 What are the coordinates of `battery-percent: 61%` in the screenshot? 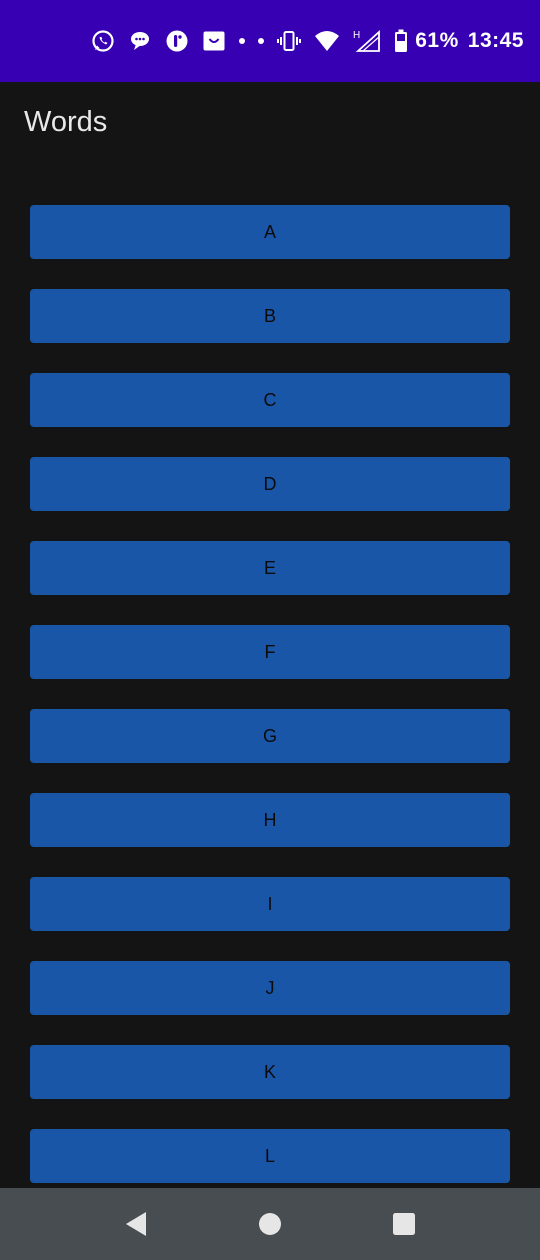 It's located at (437, 40).